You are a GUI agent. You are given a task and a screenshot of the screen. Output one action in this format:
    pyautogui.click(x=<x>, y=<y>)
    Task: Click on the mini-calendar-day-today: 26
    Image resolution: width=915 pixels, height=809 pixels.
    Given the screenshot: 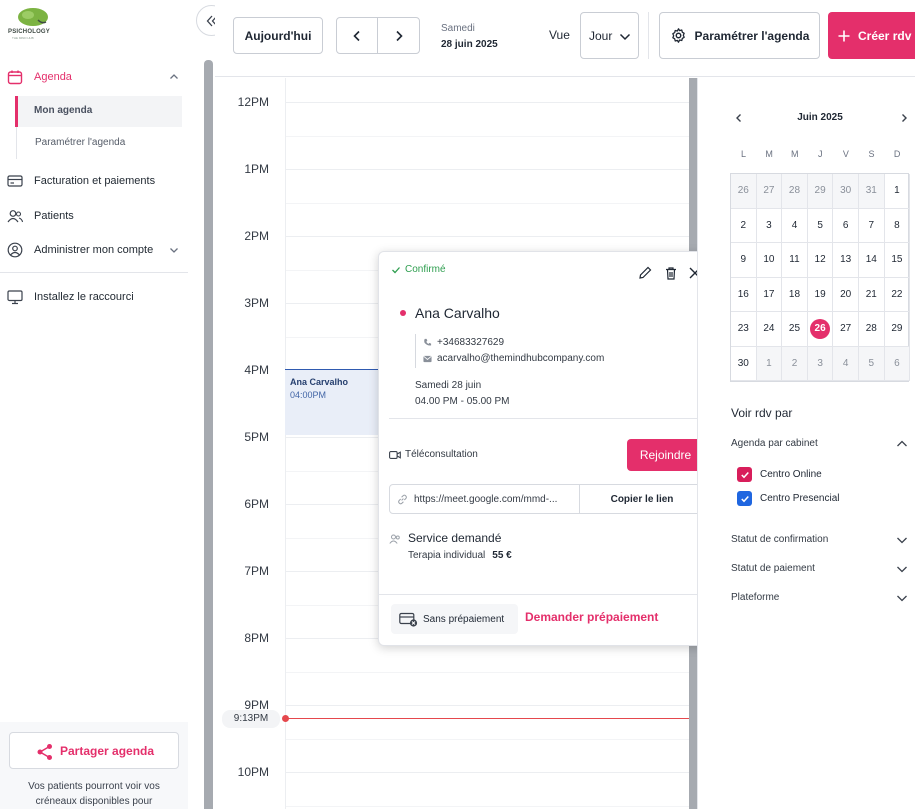 What is the action you would take?
    pyautogui.click(x=820, y=329)
    